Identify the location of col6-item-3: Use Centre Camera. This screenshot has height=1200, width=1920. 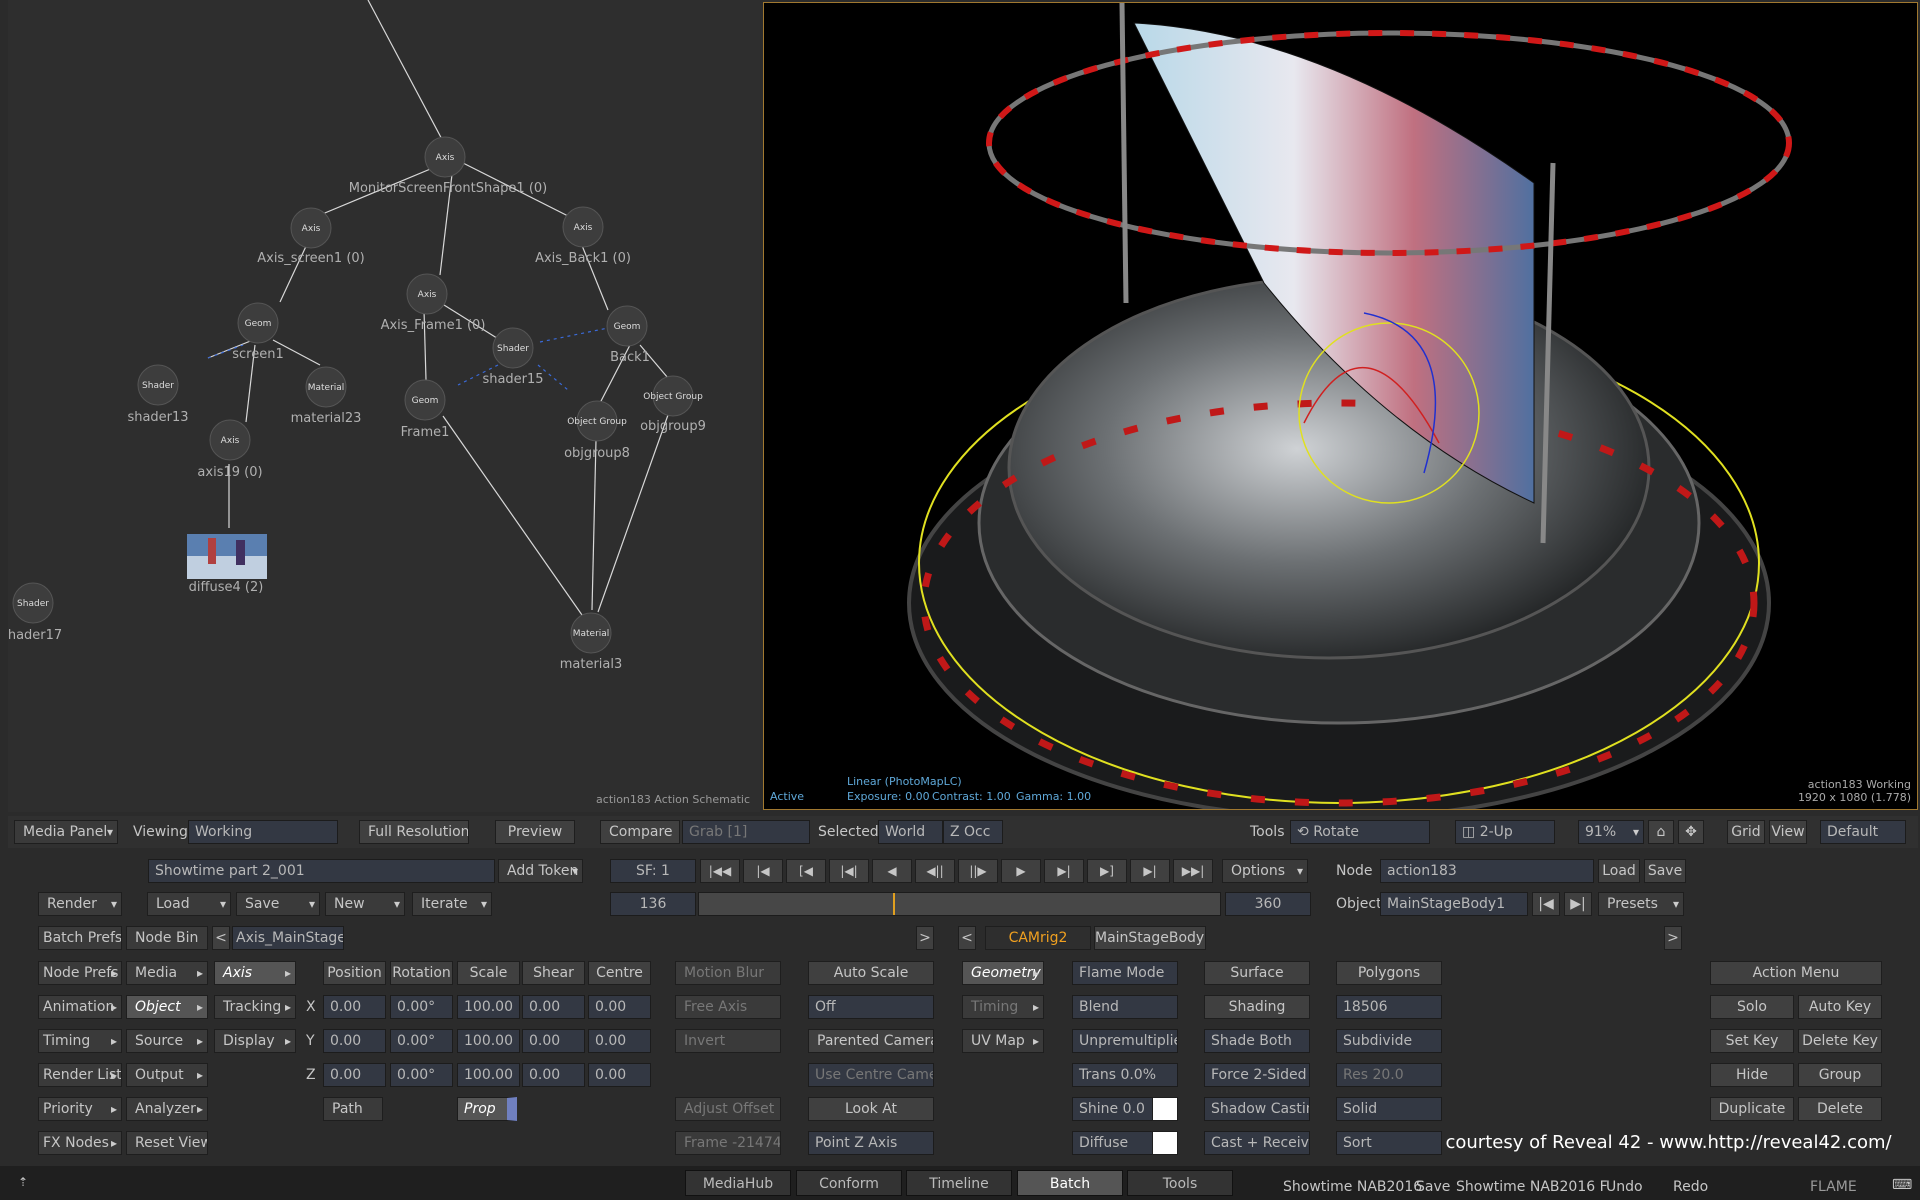
(871, 1075).